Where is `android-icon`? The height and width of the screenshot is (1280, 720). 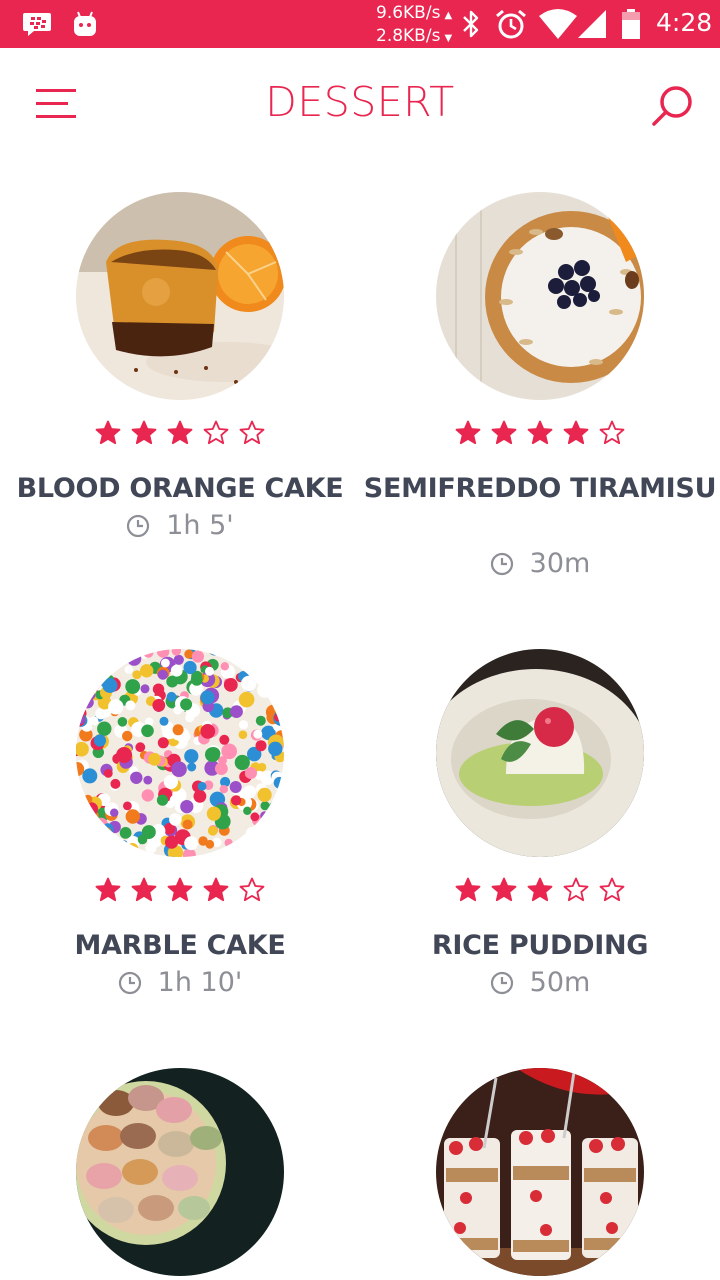
android-icon is located at coordinates (85, 23).